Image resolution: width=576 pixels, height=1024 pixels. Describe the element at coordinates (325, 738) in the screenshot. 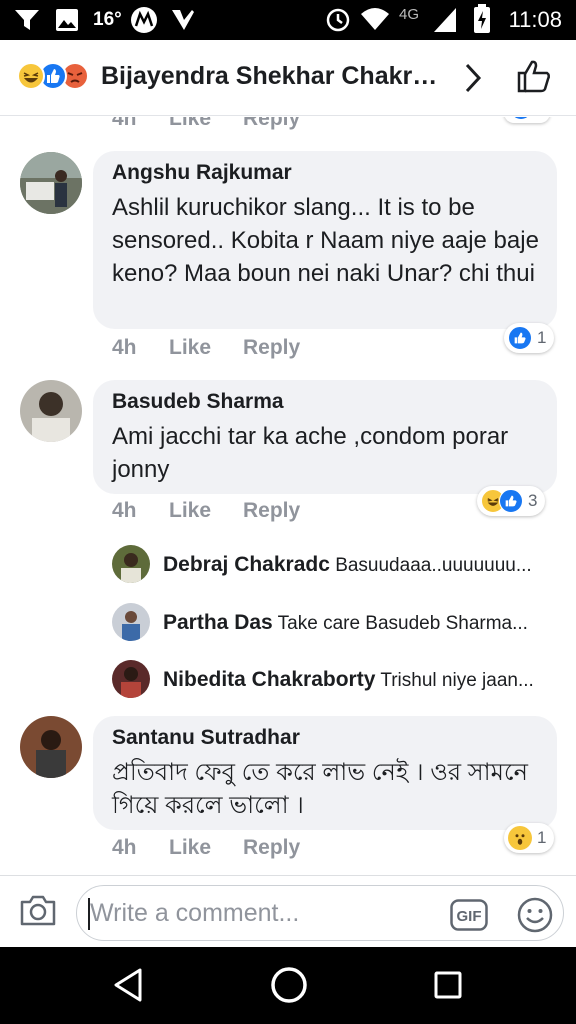

I see `comment-author: Santanu Sutradhar` at that location.